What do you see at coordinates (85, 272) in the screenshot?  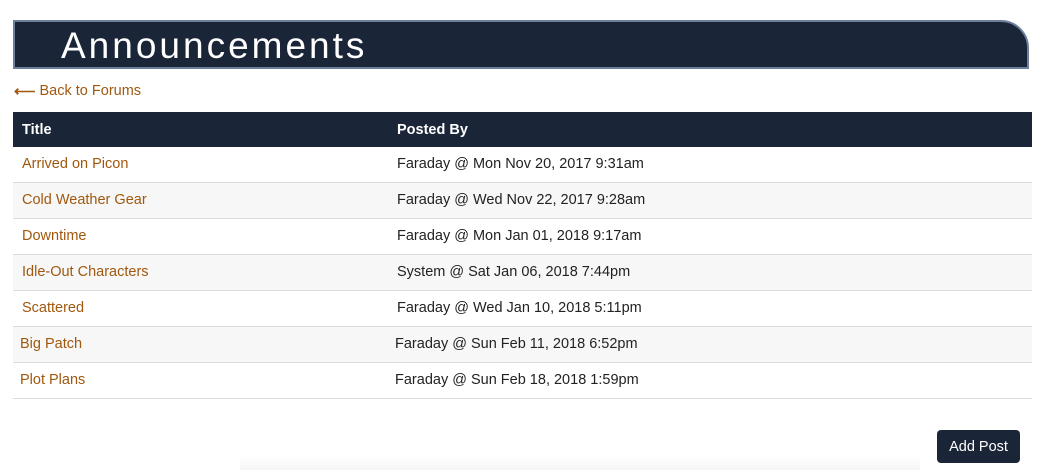 I see `topic-title-link: Idle-Out Characters` at bounding box center [85, 272].